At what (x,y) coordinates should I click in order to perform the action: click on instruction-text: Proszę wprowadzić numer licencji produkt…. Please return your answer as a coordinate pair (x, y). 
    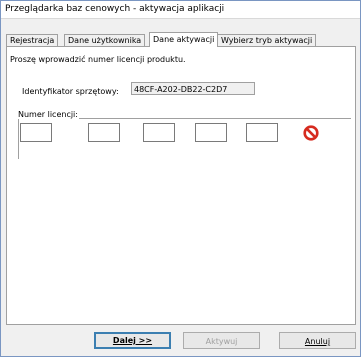
    Looking at the image, I should click on (98, 59).